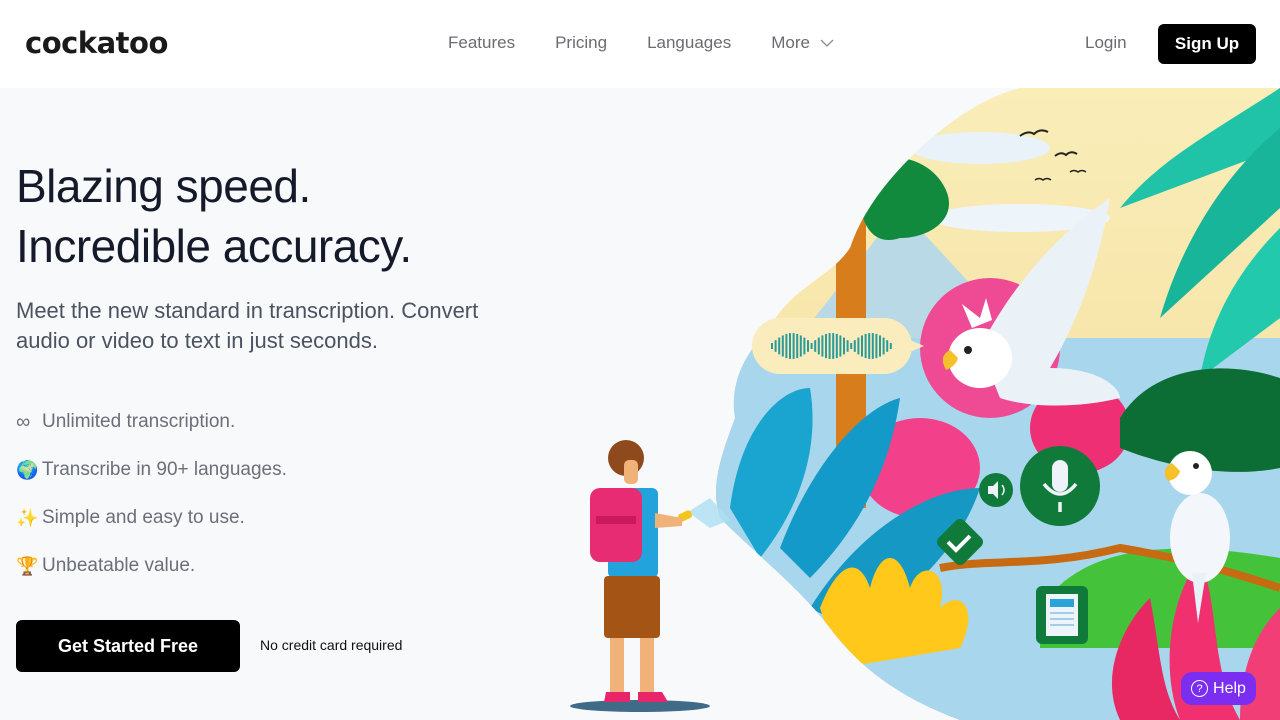  I want to click on sparkles-icon: ✨, so click(27, 517).